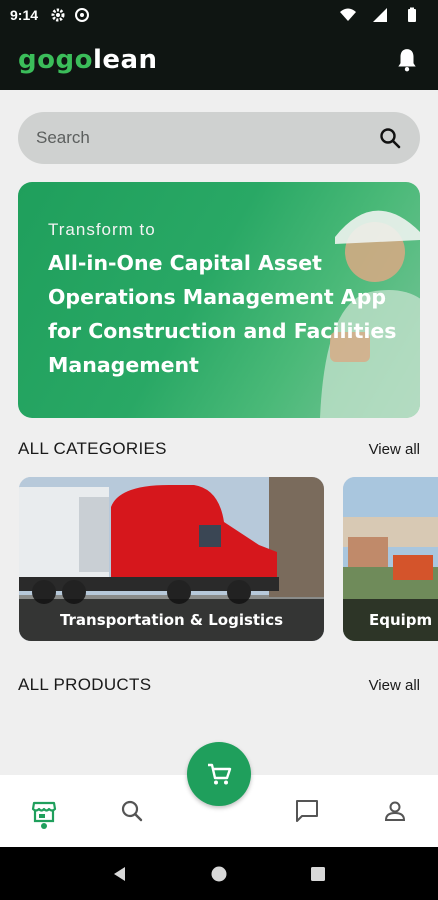 Image resolution: width=438 pixels, height=900 pixels. Describe the element at coordinates (348, 14) in the screenshot. I see `wifi-icon` at that location.